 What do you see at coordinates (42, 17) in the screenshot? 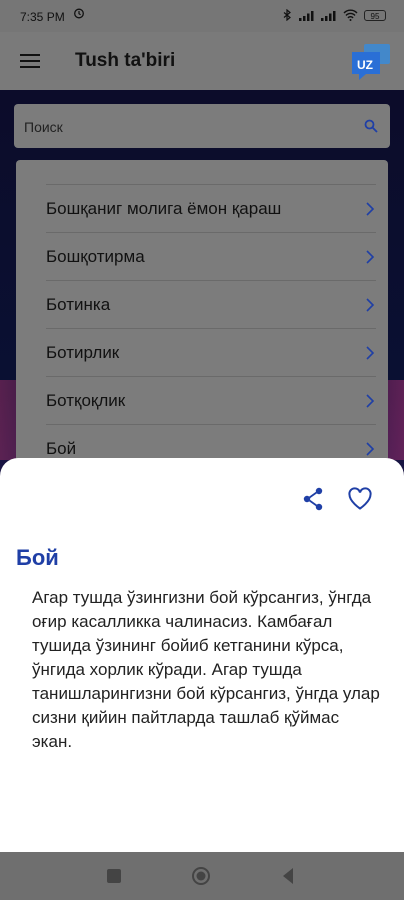
I see `status-time: 7:35 PM` at bounding box center [42, 17].